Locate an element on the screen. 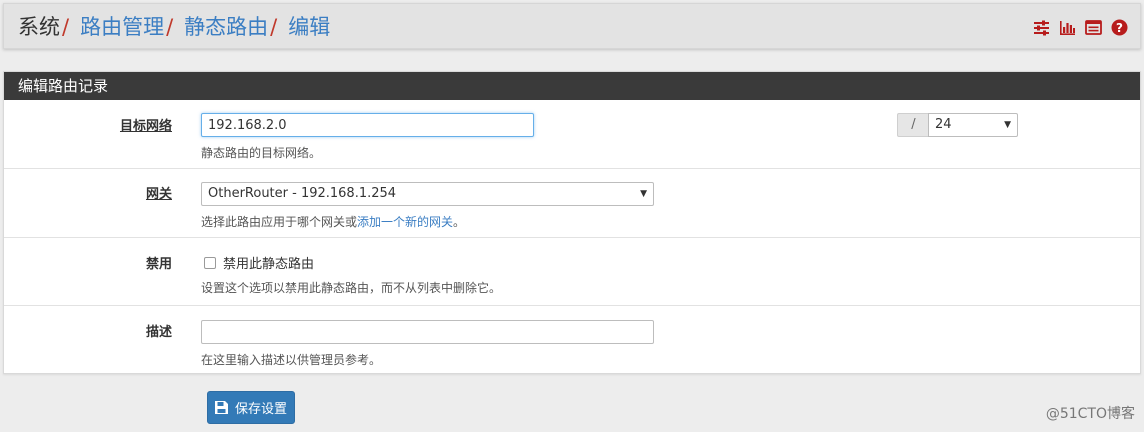 The image size is (1144, 432). page-header: 系统/路由管理/静态路由/编辑 ? is located at coordinates (572, 26).